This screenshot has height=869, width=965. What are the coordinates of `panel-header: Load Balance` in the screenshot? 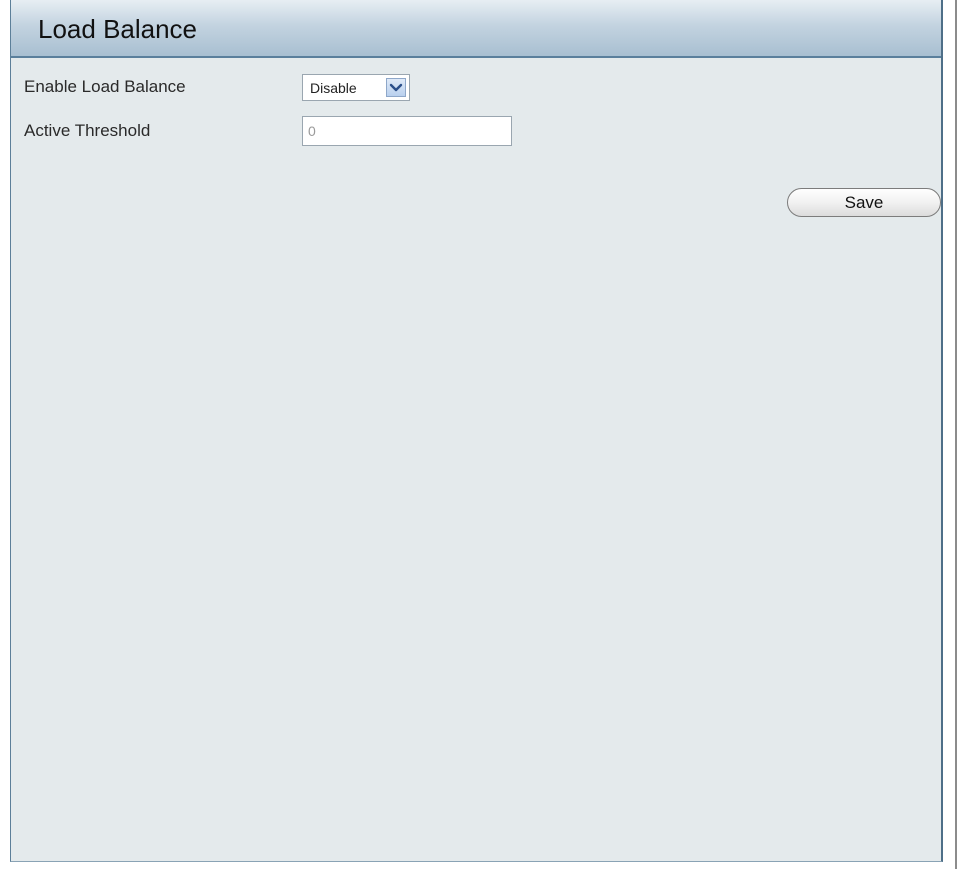 It's located at (476, 29).